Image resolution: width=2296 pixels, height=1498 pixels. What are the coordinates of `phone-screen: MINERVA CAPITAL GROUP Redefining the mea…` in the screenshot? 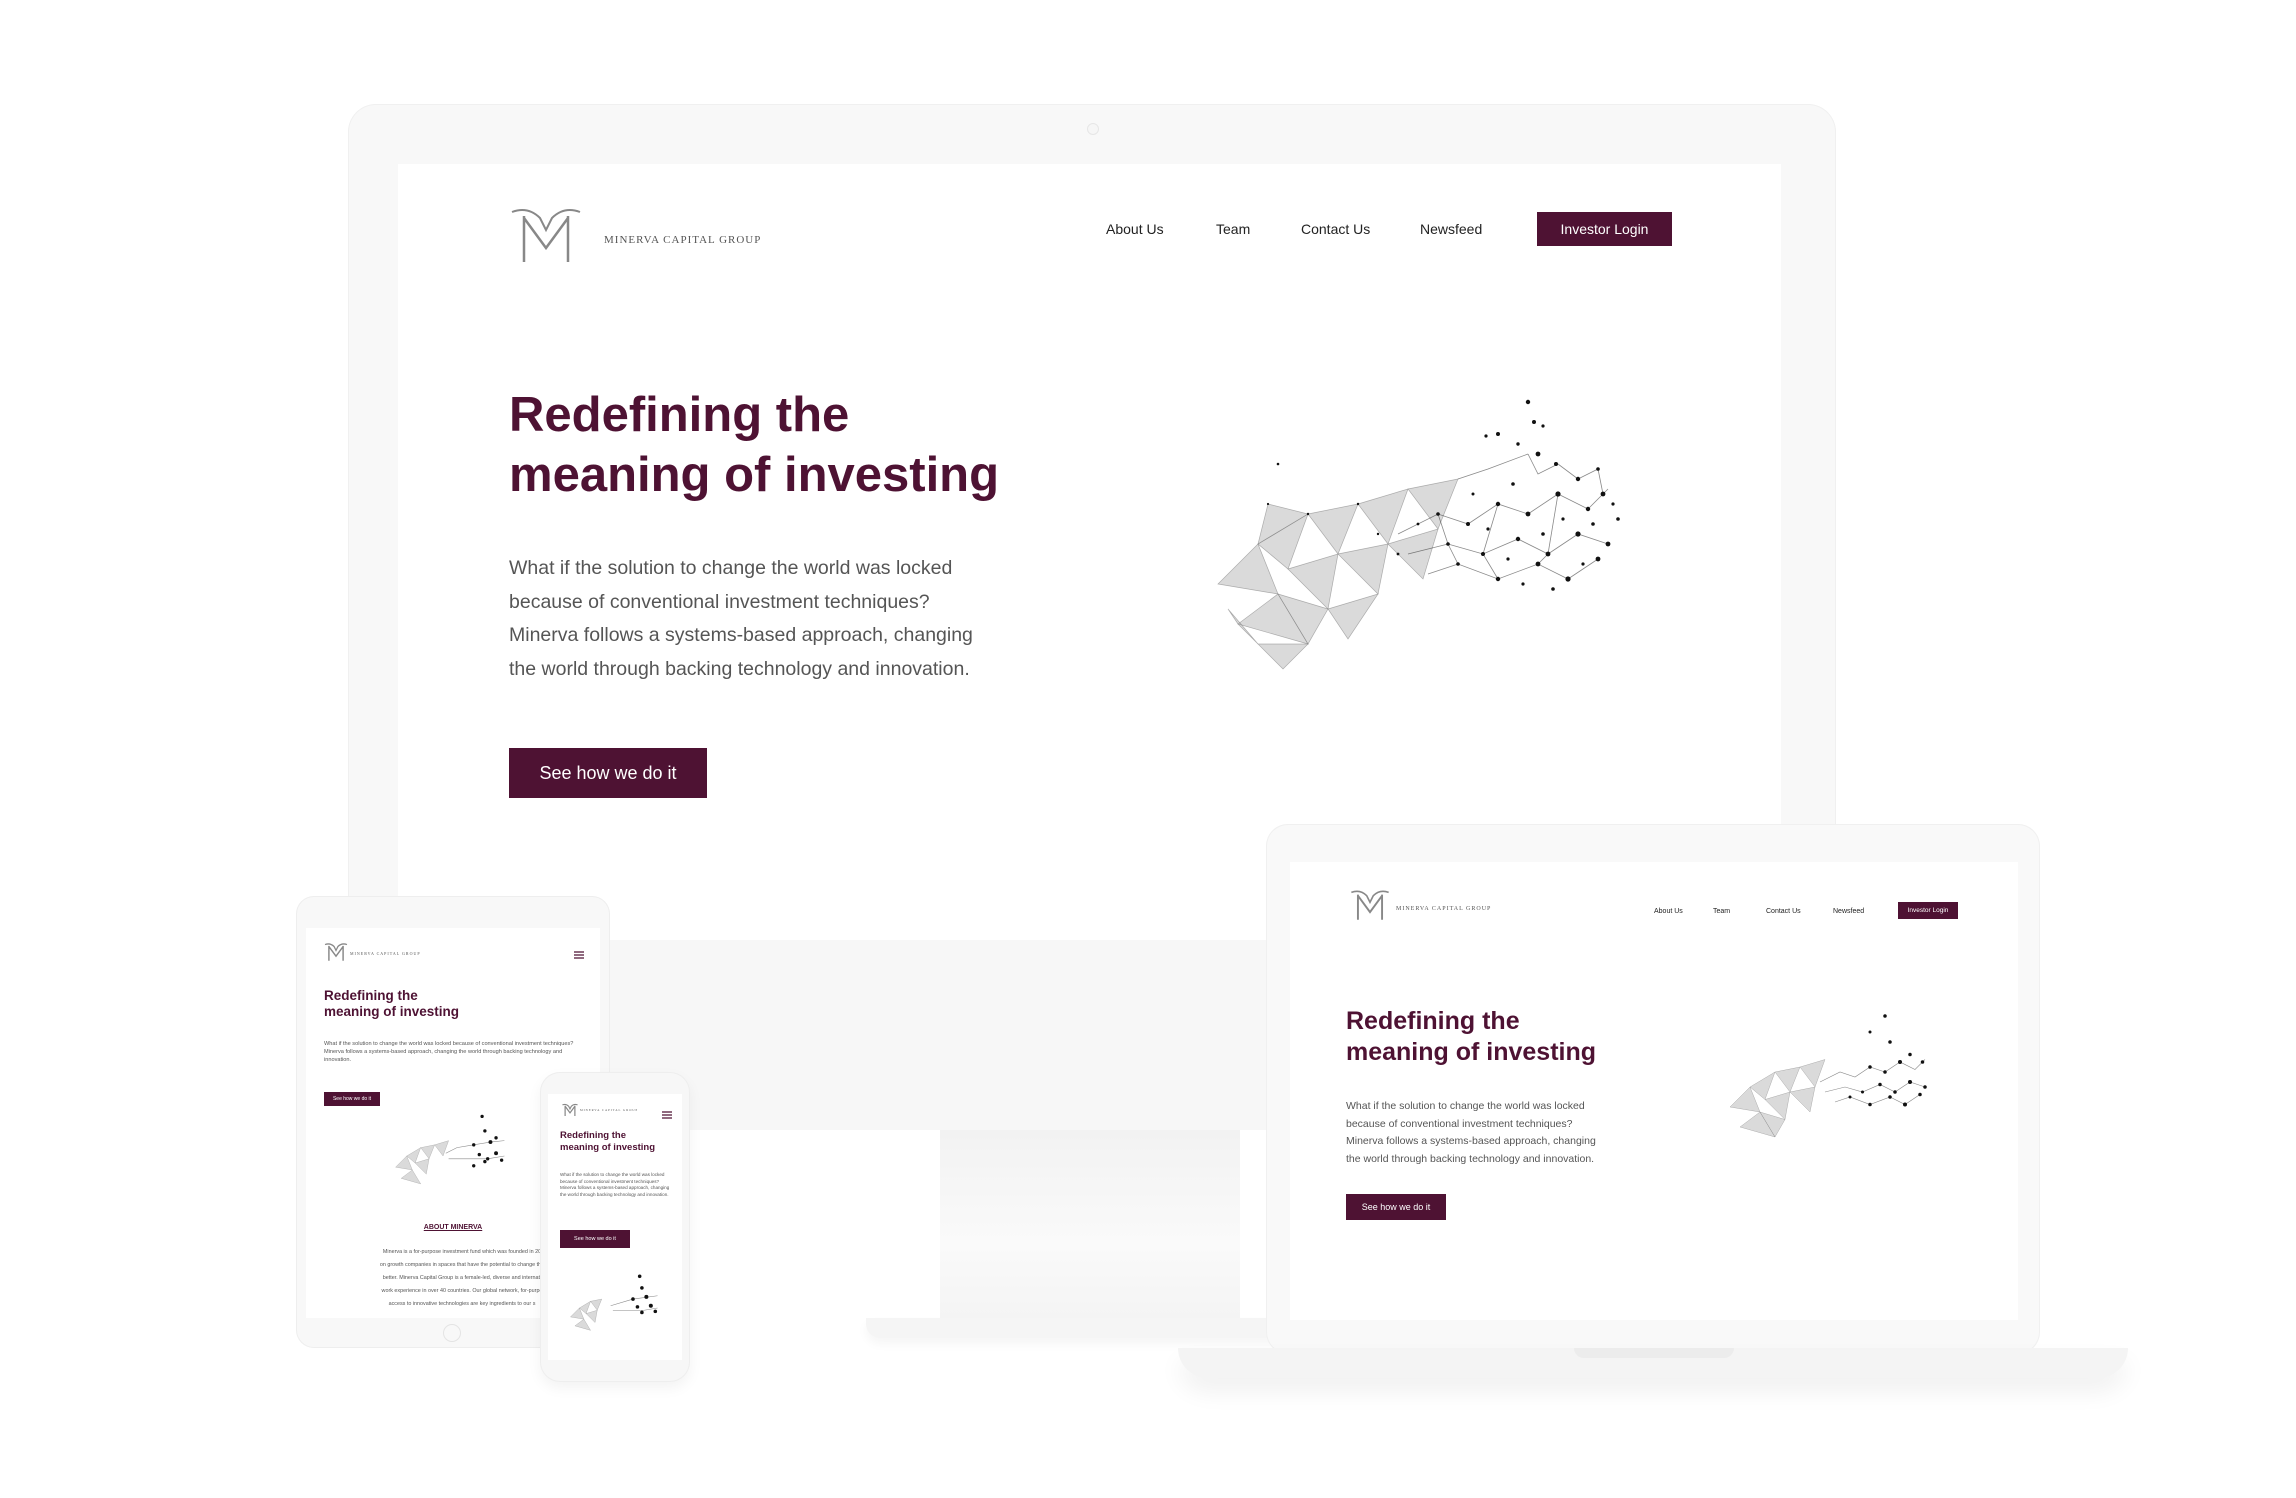 It's located at (615, 1227).